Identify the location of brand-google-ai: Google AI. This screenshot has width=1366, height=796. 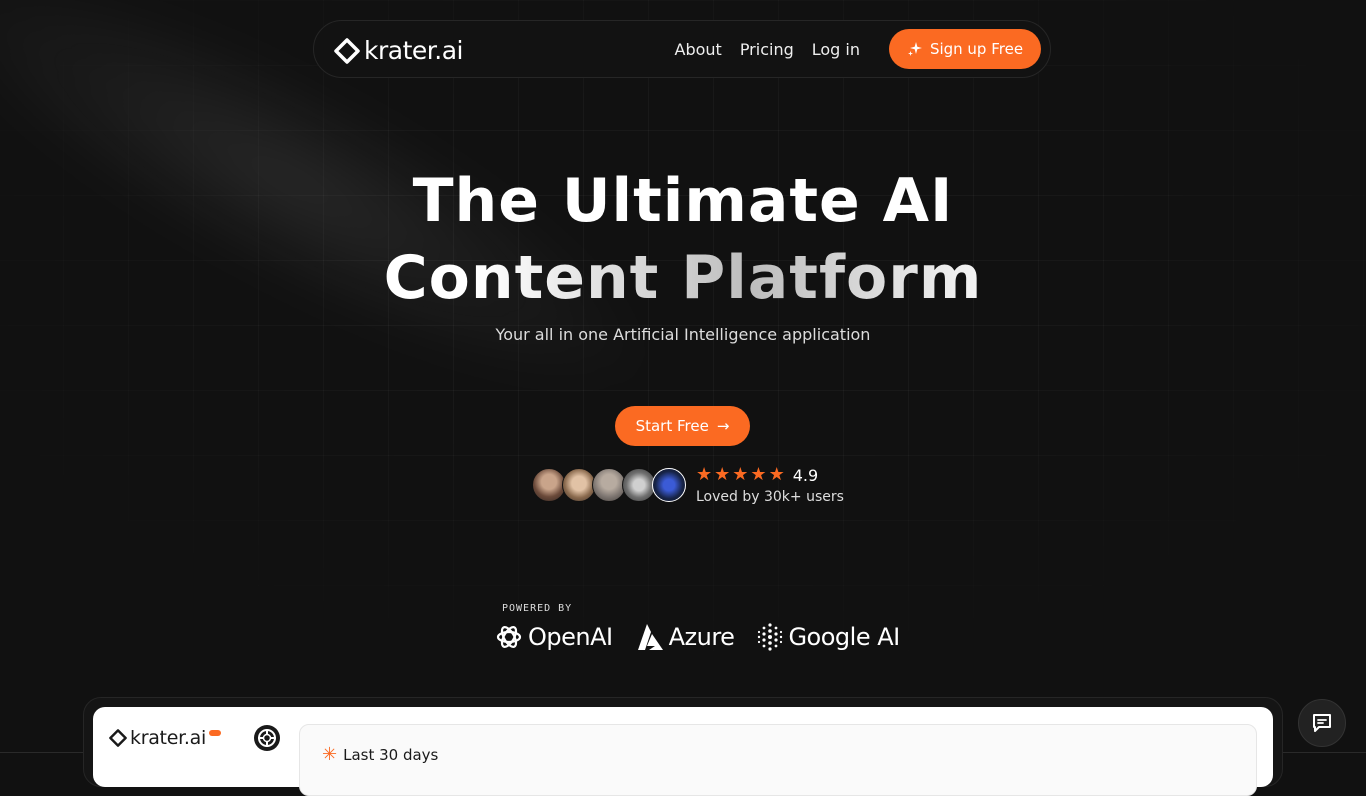
(828, 637).